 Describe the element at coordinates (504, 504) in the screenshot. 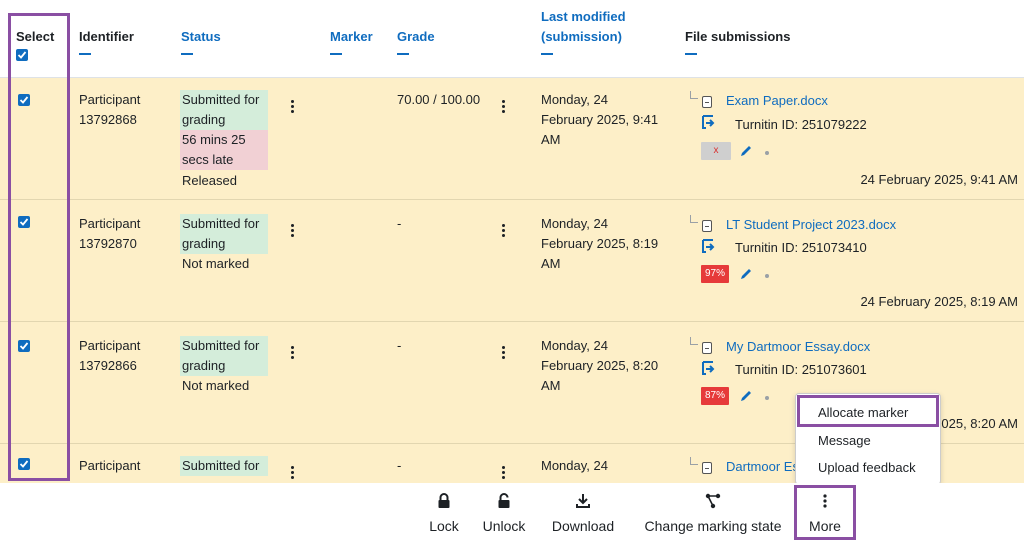

I see `unlock-icon` at that location.